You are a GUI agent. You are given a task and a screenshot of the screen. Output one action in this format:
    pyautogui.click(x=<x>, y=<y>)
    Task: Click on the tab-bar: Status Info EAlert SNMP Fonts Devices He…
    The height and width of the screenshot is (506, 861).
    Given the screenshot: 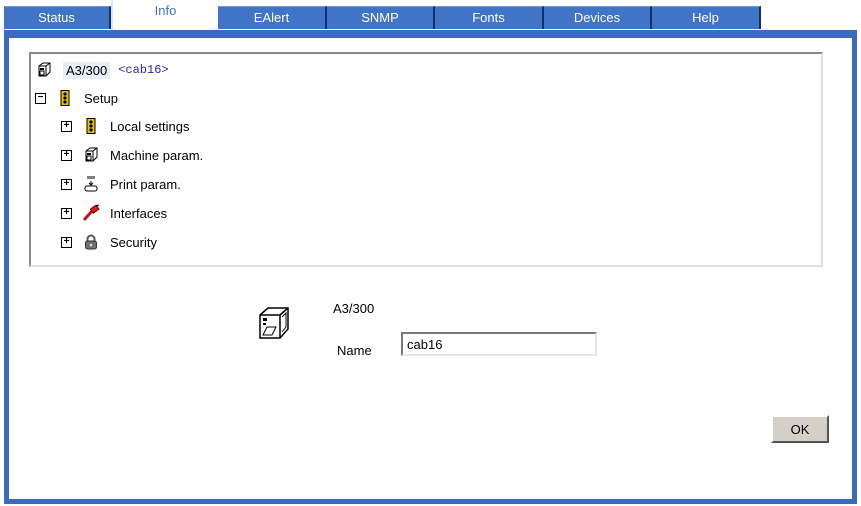 What is the action you would take?
    pyautogui.click(x=430, y=15)
    